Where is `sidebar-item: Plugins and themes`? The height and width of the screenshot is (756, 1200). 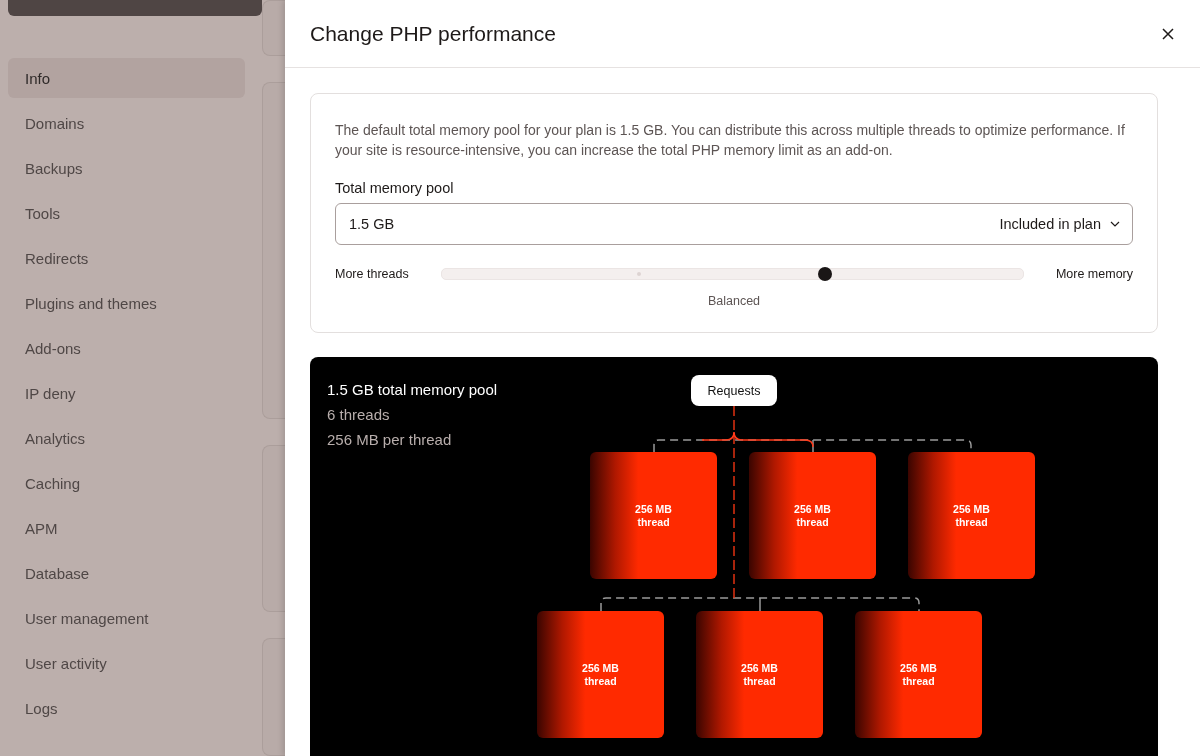
sidebar-item: Plugins and themes is located at coordinates (126, 303).